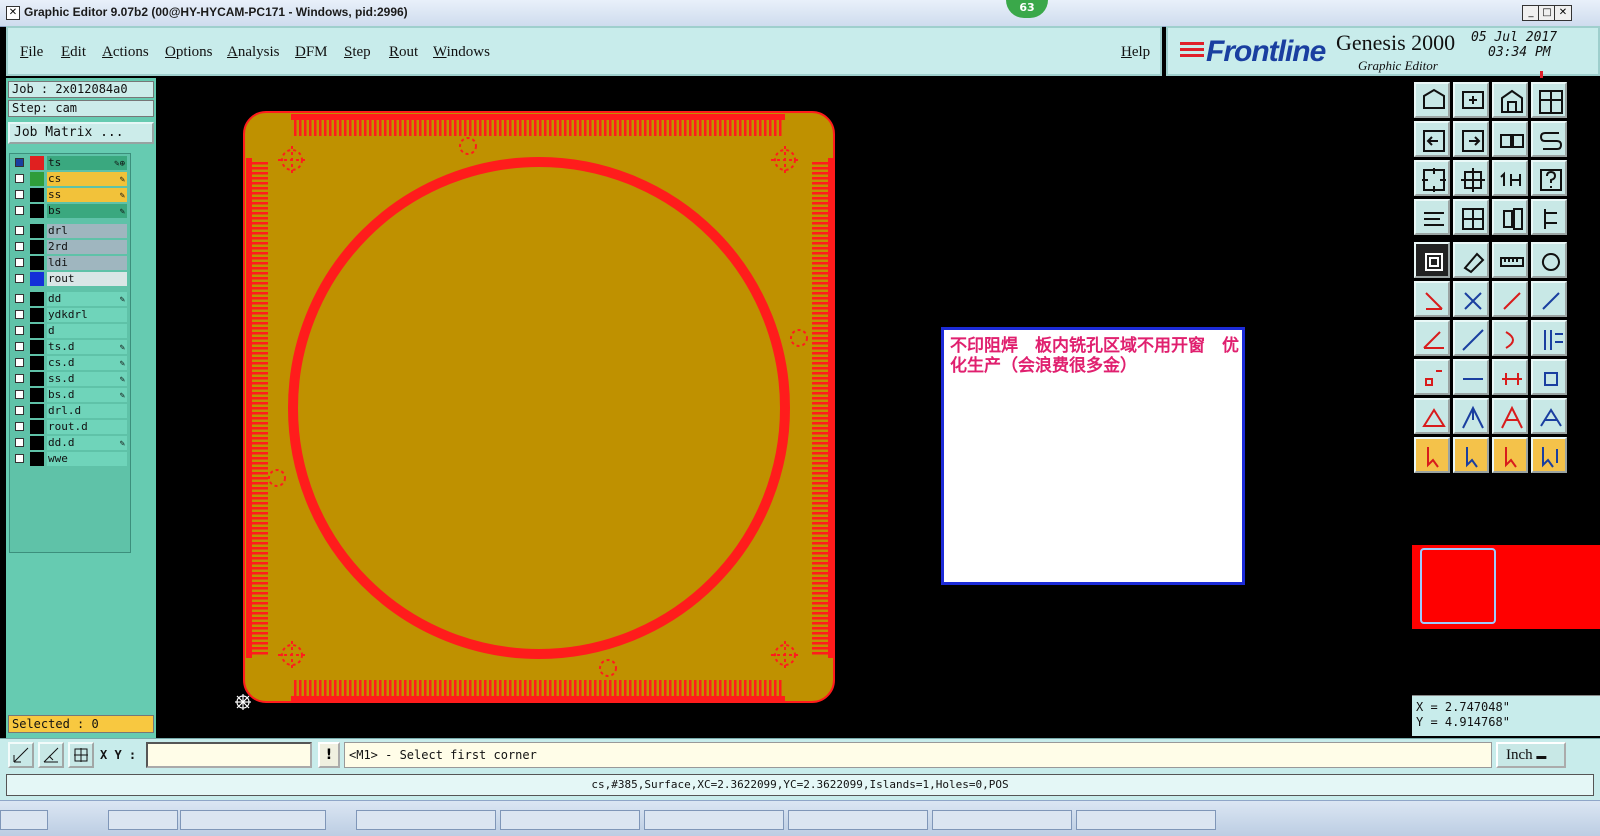  Describe the element at coordinates (1510, 260) in the screenshot. I see `ruler-icon` at that location.